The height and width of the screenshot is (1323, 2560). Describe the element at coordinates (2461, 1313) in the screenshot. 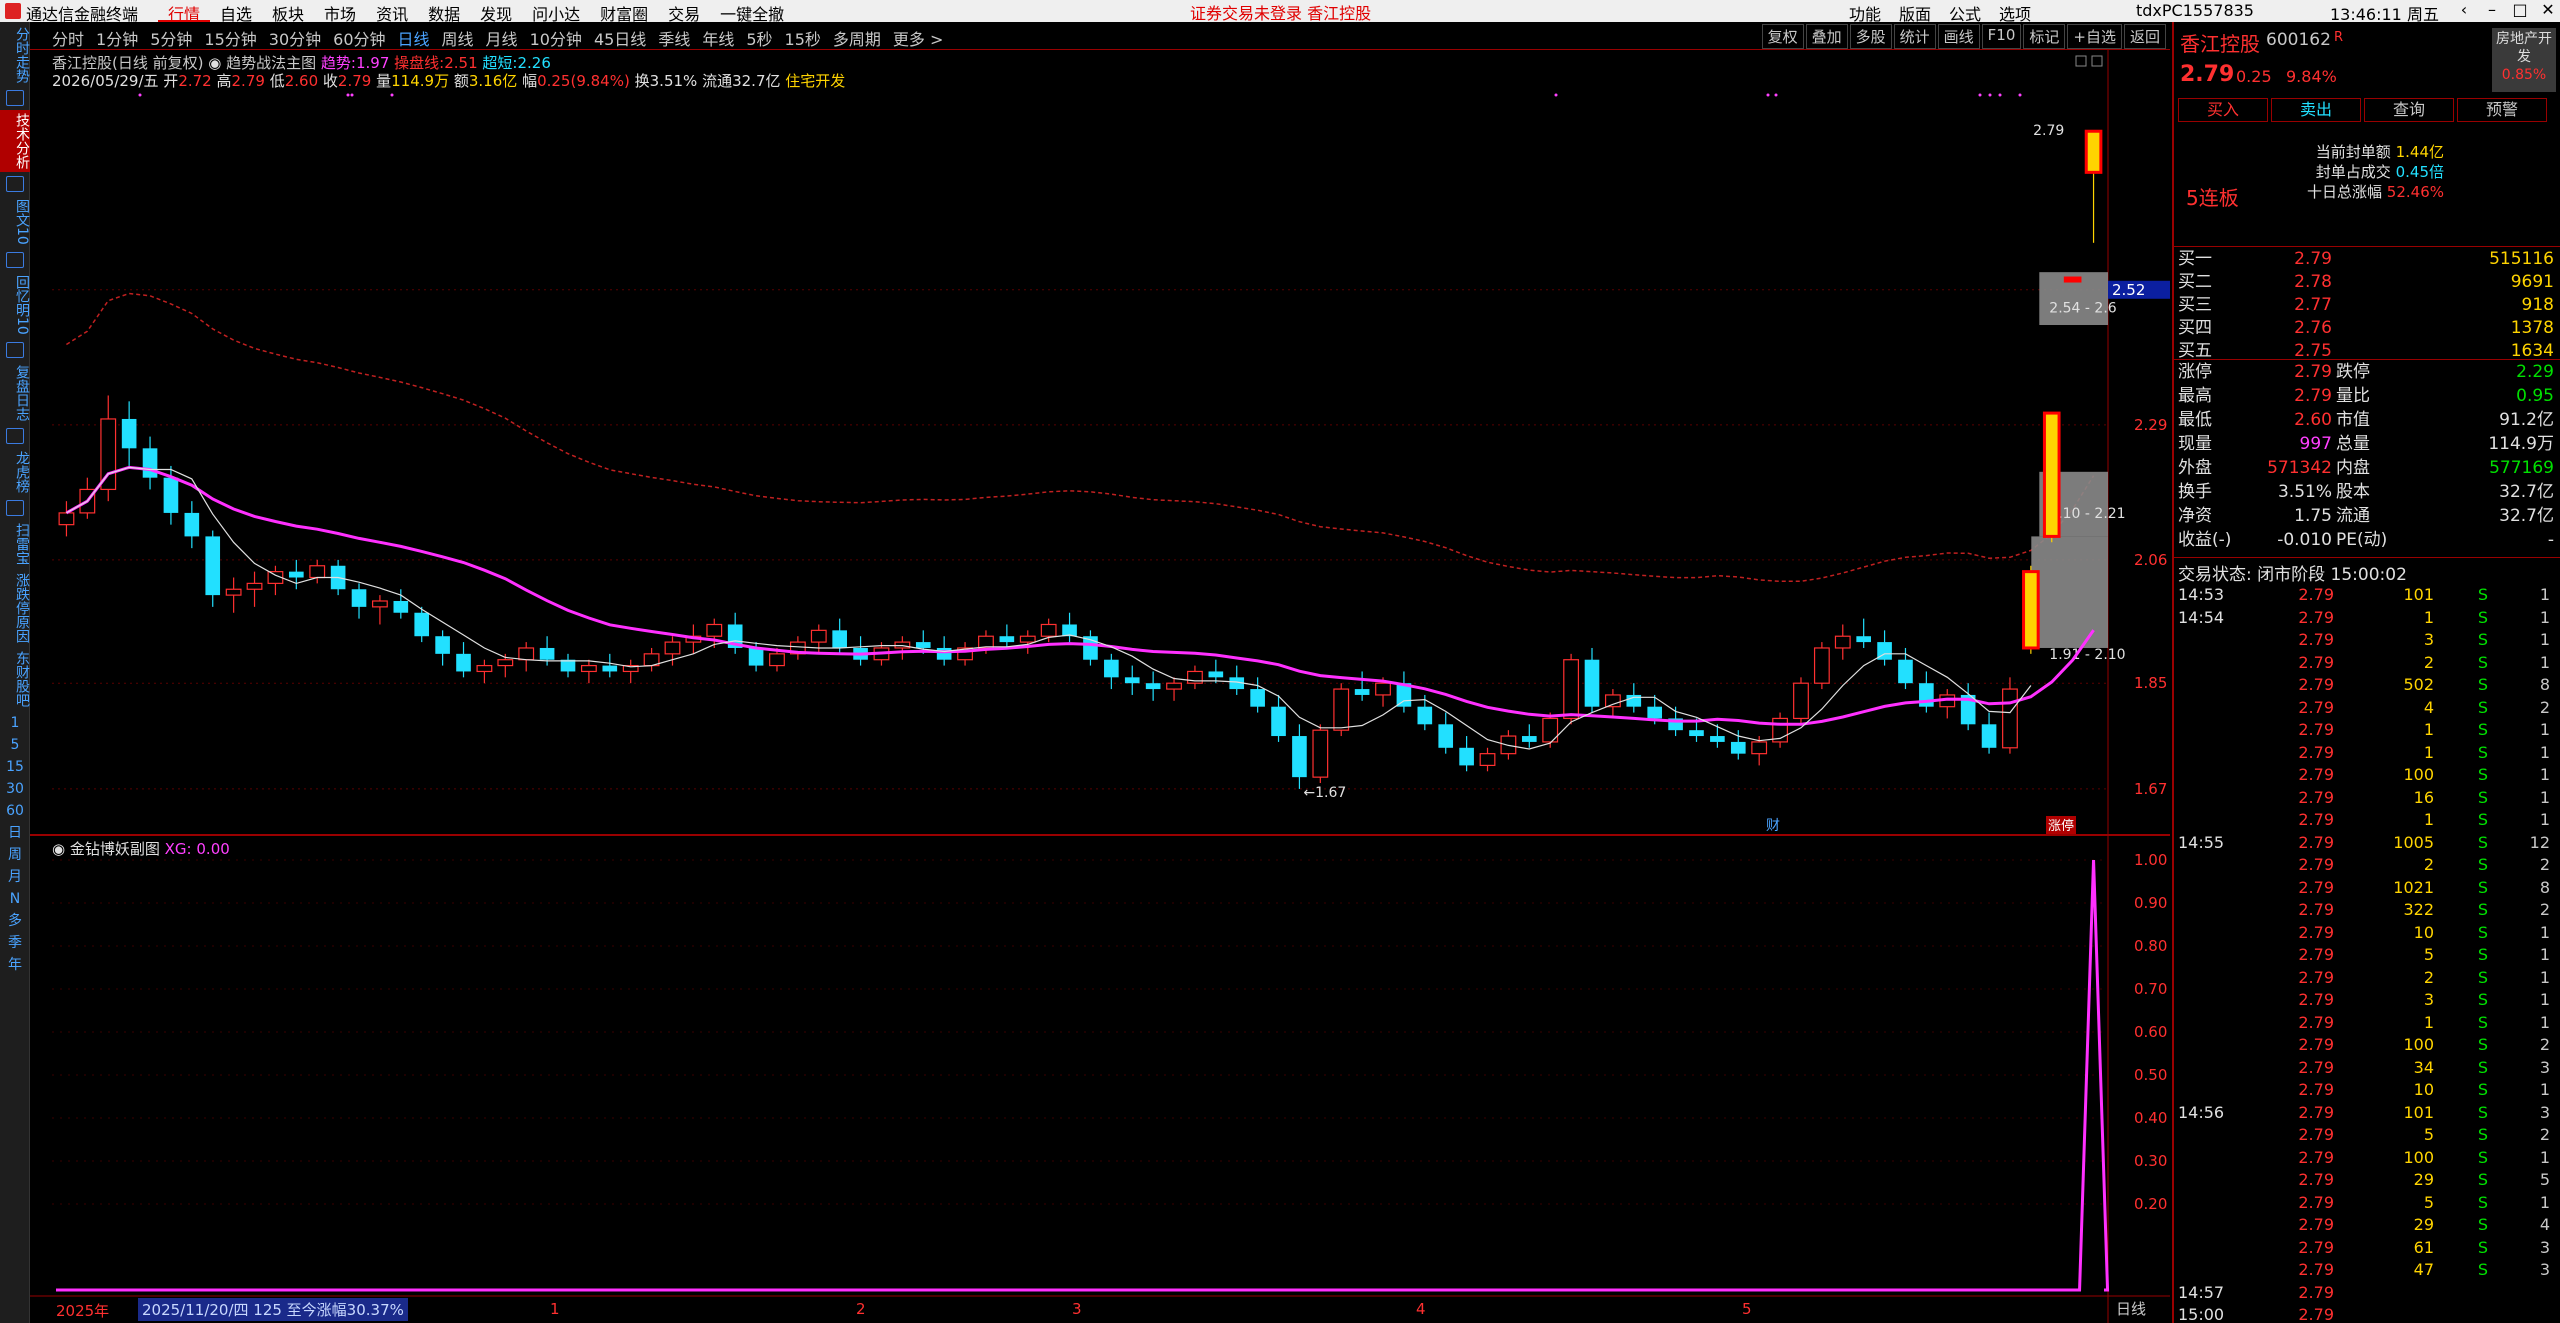

I see `tick-side` at that location.